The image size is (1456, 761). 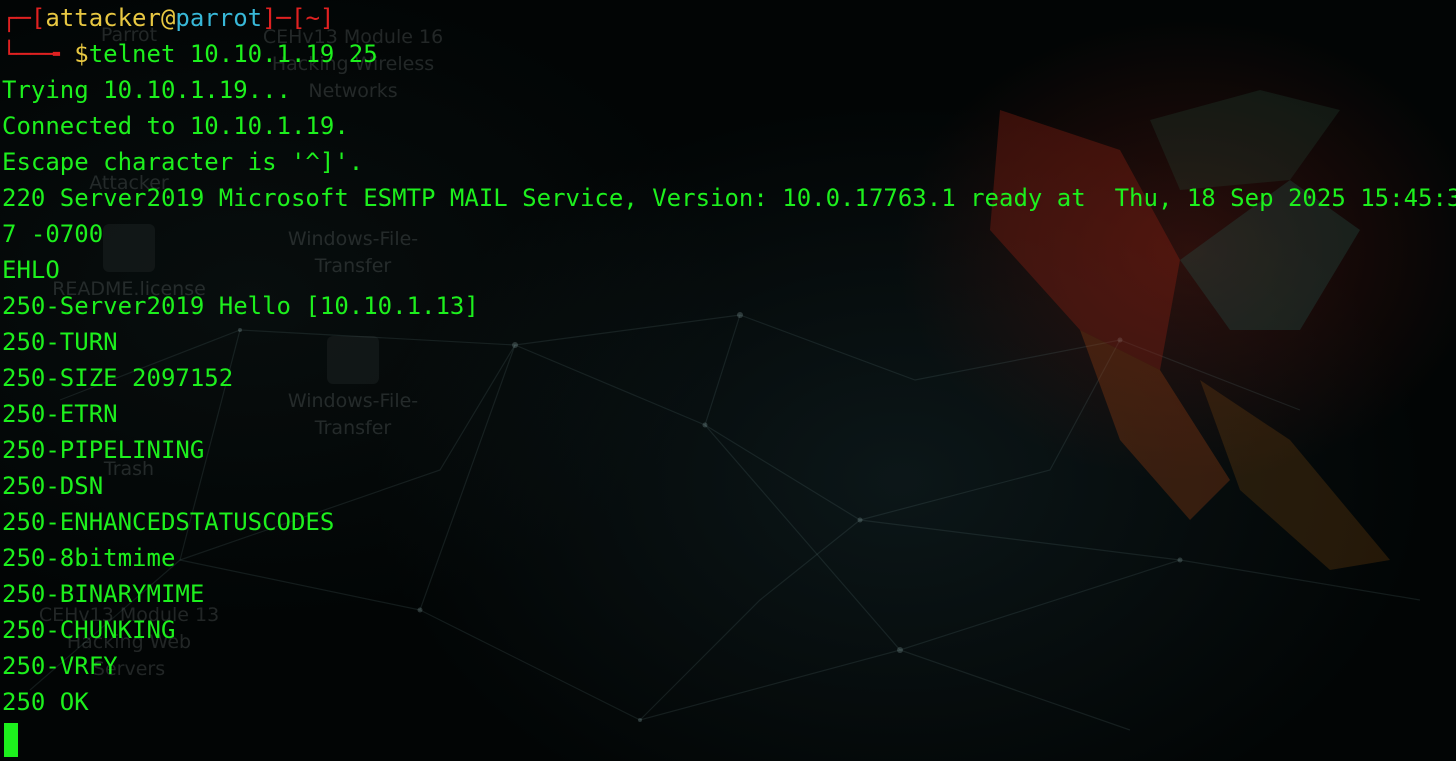 What do you see at coordinates (327, 18) in the screenshot?
I see `prompt-close-bracket: ]` at bounding box center [327, 18].